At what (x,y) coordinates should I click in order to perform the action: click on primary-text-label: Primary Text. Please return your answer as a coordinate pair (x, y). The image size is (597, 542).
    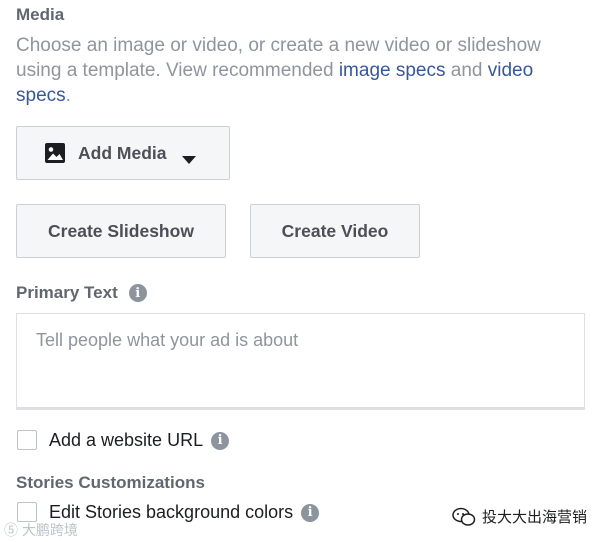
    Looking at the image, I should click on (67, 292).